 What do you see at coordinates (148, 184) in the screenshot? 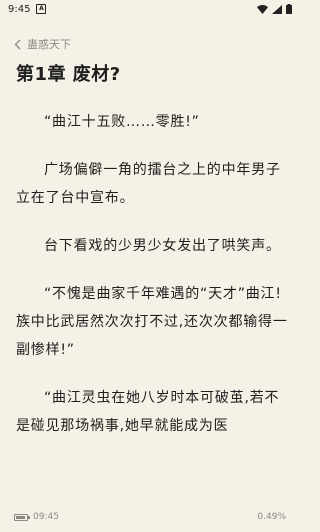
I see `paragraph: 广场偏僻一角的擂台之上的中年男子立在了台中宣布。` at bounding box center [148, 184].